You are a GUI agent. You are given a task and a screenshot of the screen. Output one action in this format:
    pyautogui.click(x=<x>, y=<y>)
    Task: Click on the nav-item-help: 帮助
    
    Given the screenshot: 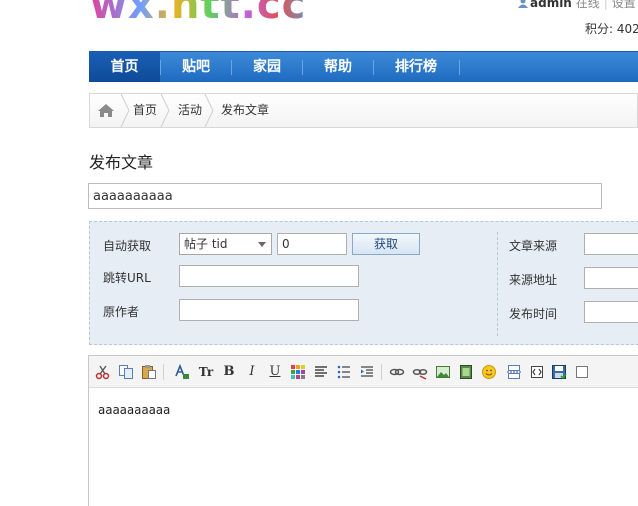 What is the action you would take?
    pyautogui.click(x=338, y=67)
    